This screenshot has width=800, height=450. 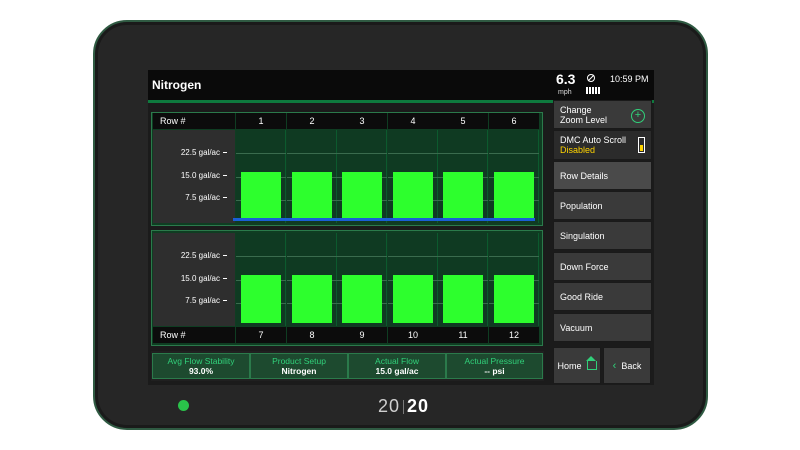 I want to click on sidebar-item-vacuum: Vacuum, so click(x=602, y=327).